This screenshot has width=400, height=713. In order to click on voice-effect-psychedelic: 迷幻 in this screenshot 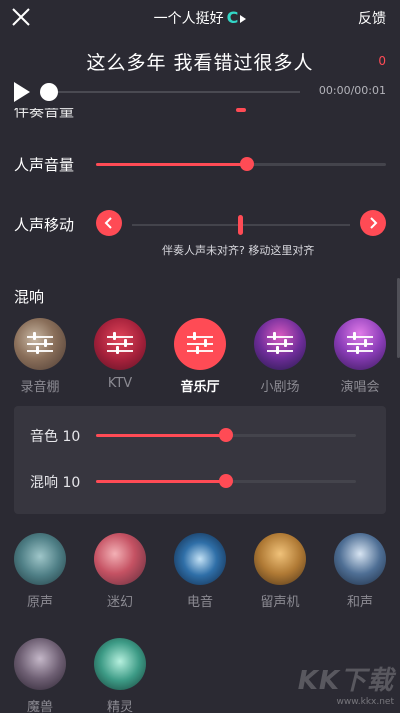, I will do `click(120, 571)`.